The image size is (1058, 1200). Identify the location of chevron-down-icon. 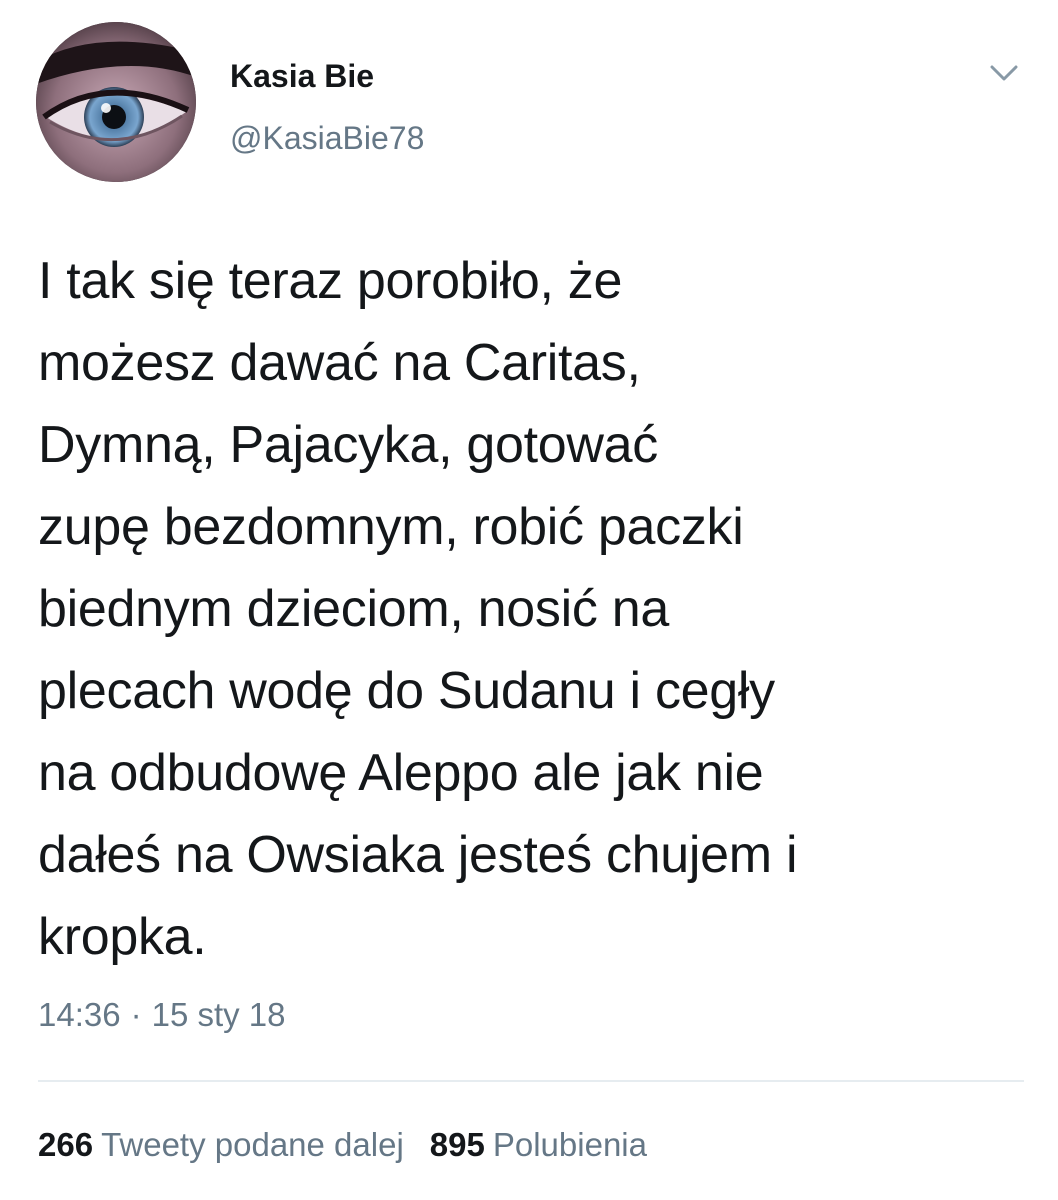
(1004, 73).